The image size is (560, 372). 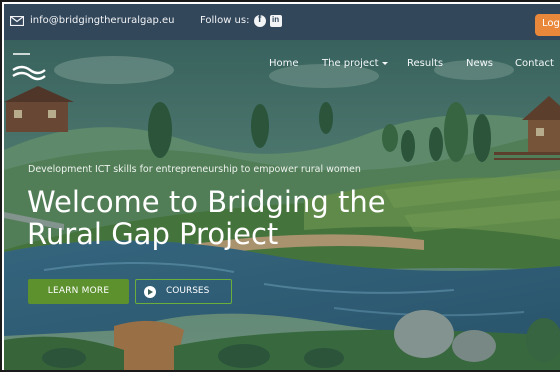 I want to click on facebook-icon: f, so click(x=260, y=20).